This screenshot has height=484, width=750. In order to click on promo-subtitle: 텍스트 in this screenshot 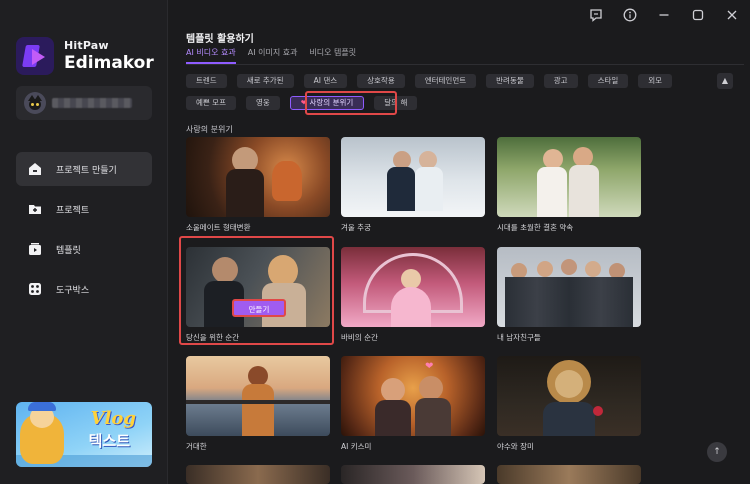, I will do `click(109, 441)`.